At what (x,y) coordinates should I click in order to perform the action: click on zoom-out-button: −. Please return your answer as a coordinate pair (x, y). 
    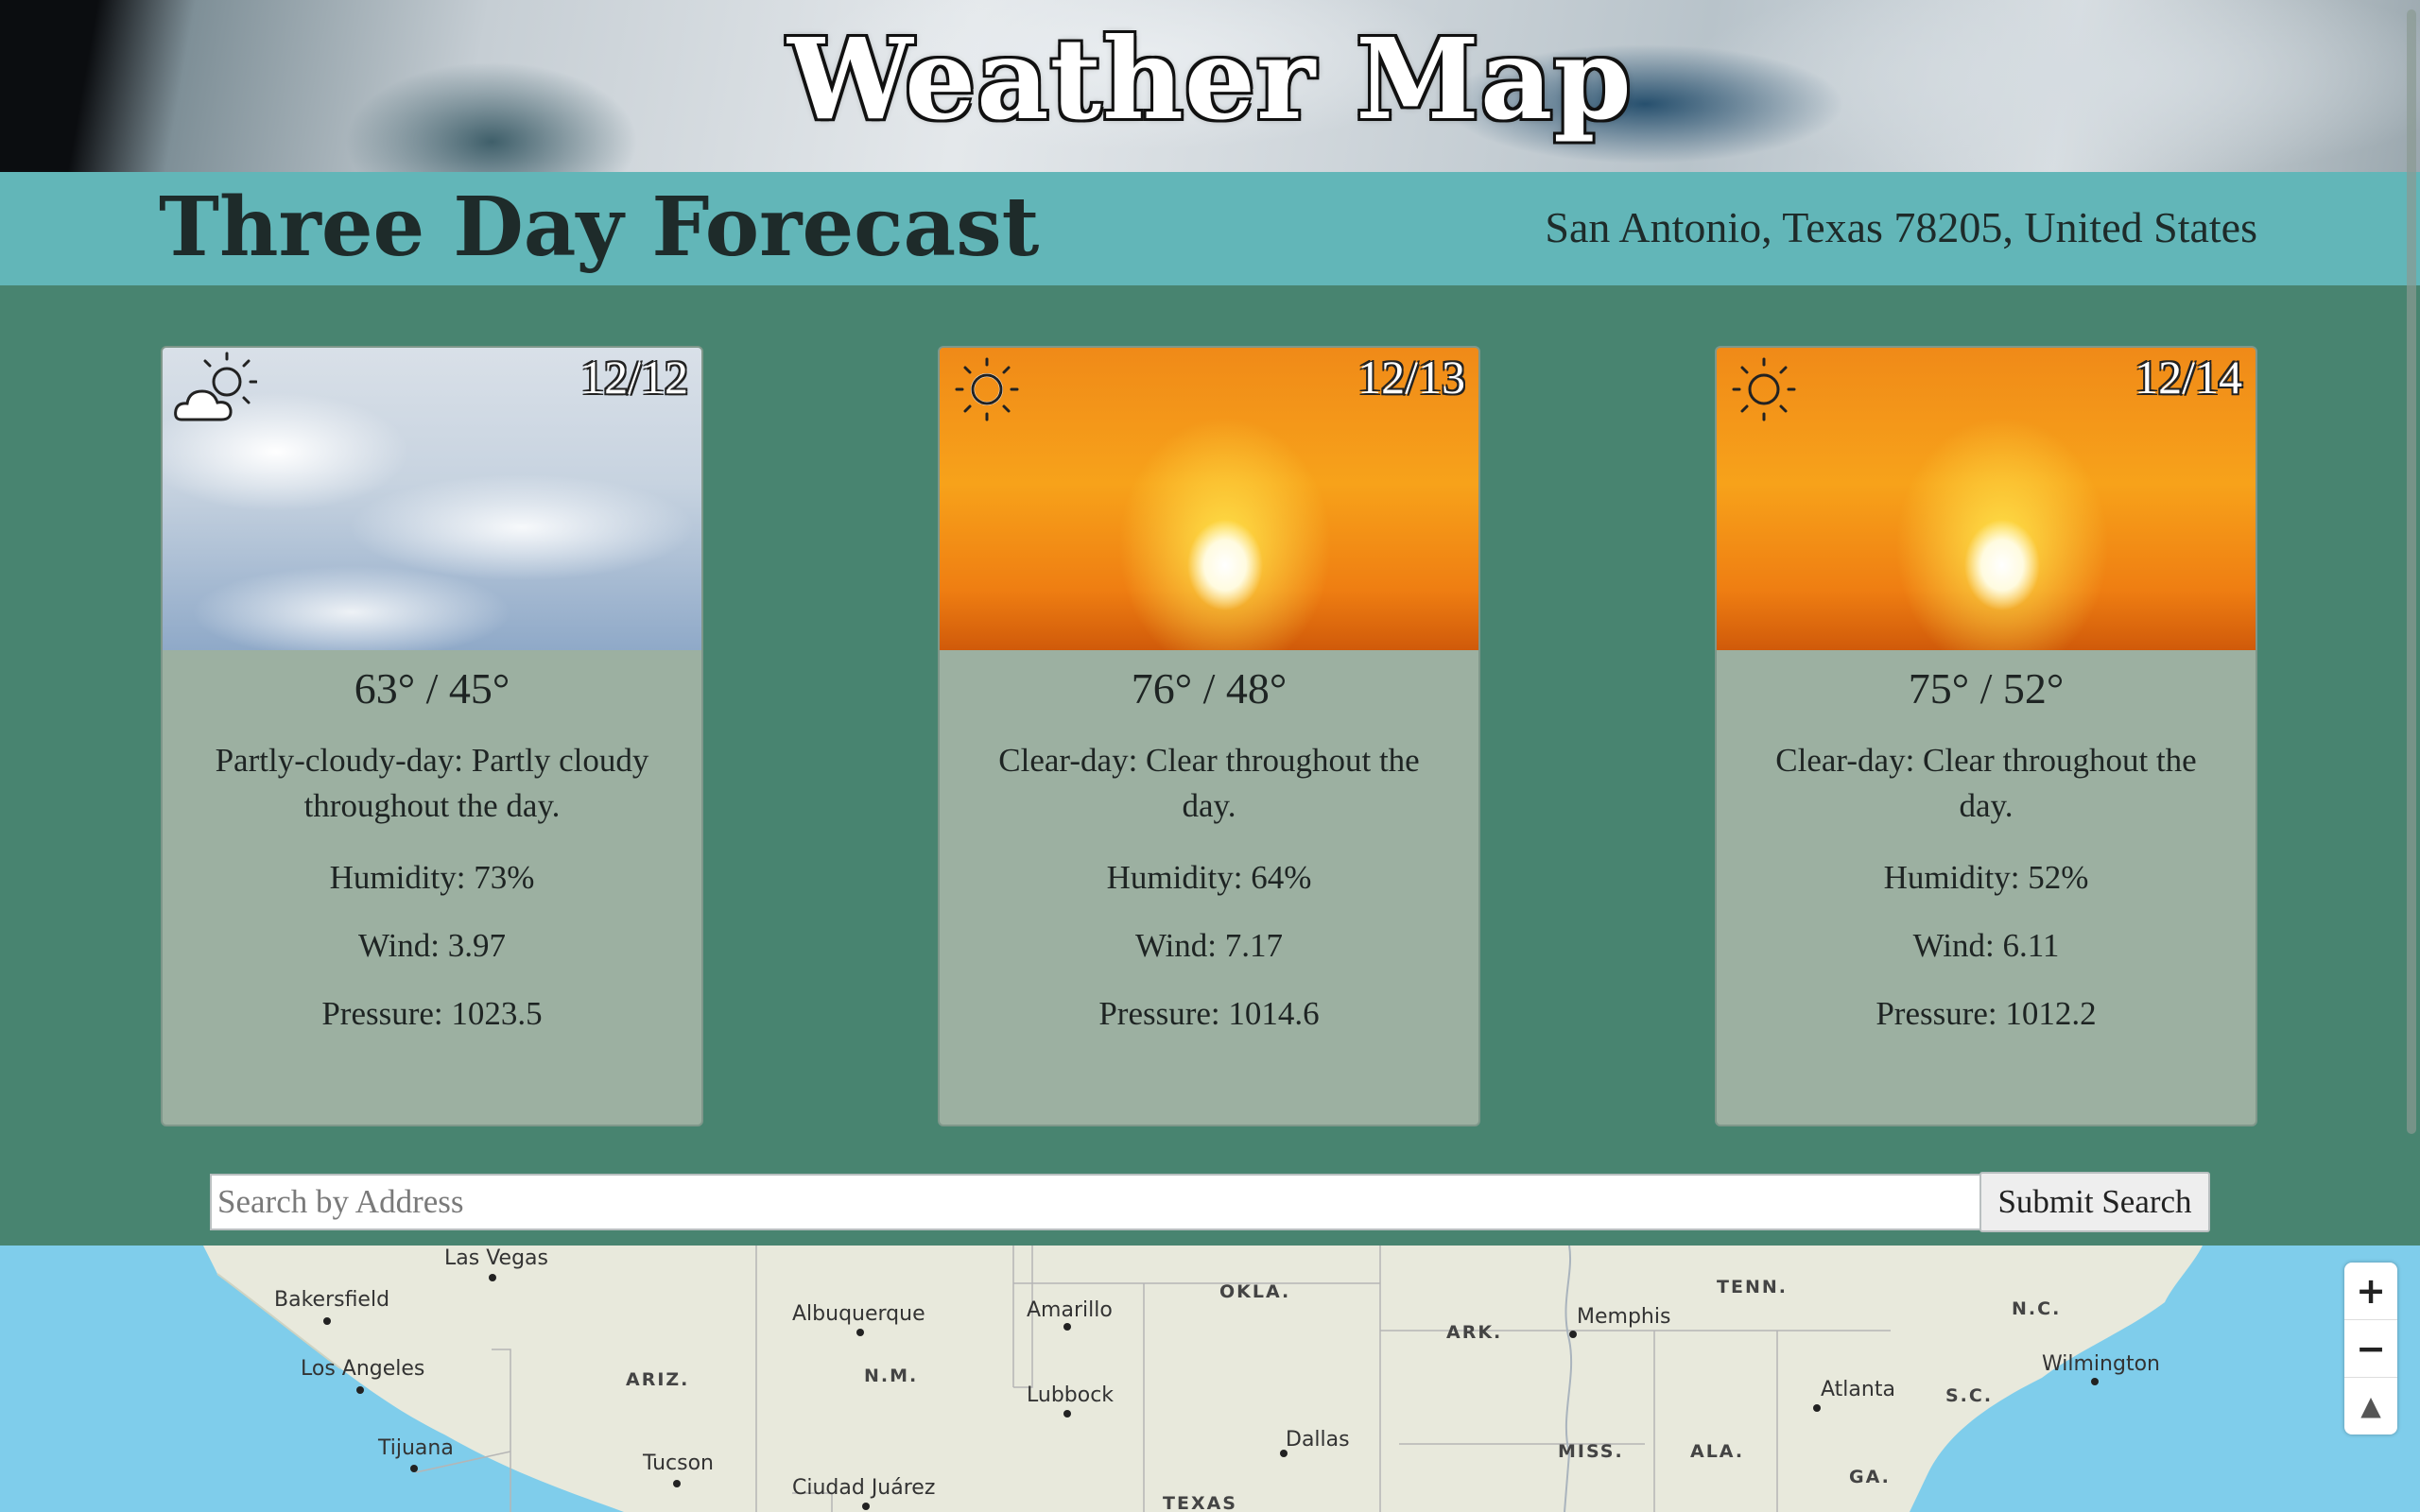
    Looking at the image, I should click on (2370, 1349).